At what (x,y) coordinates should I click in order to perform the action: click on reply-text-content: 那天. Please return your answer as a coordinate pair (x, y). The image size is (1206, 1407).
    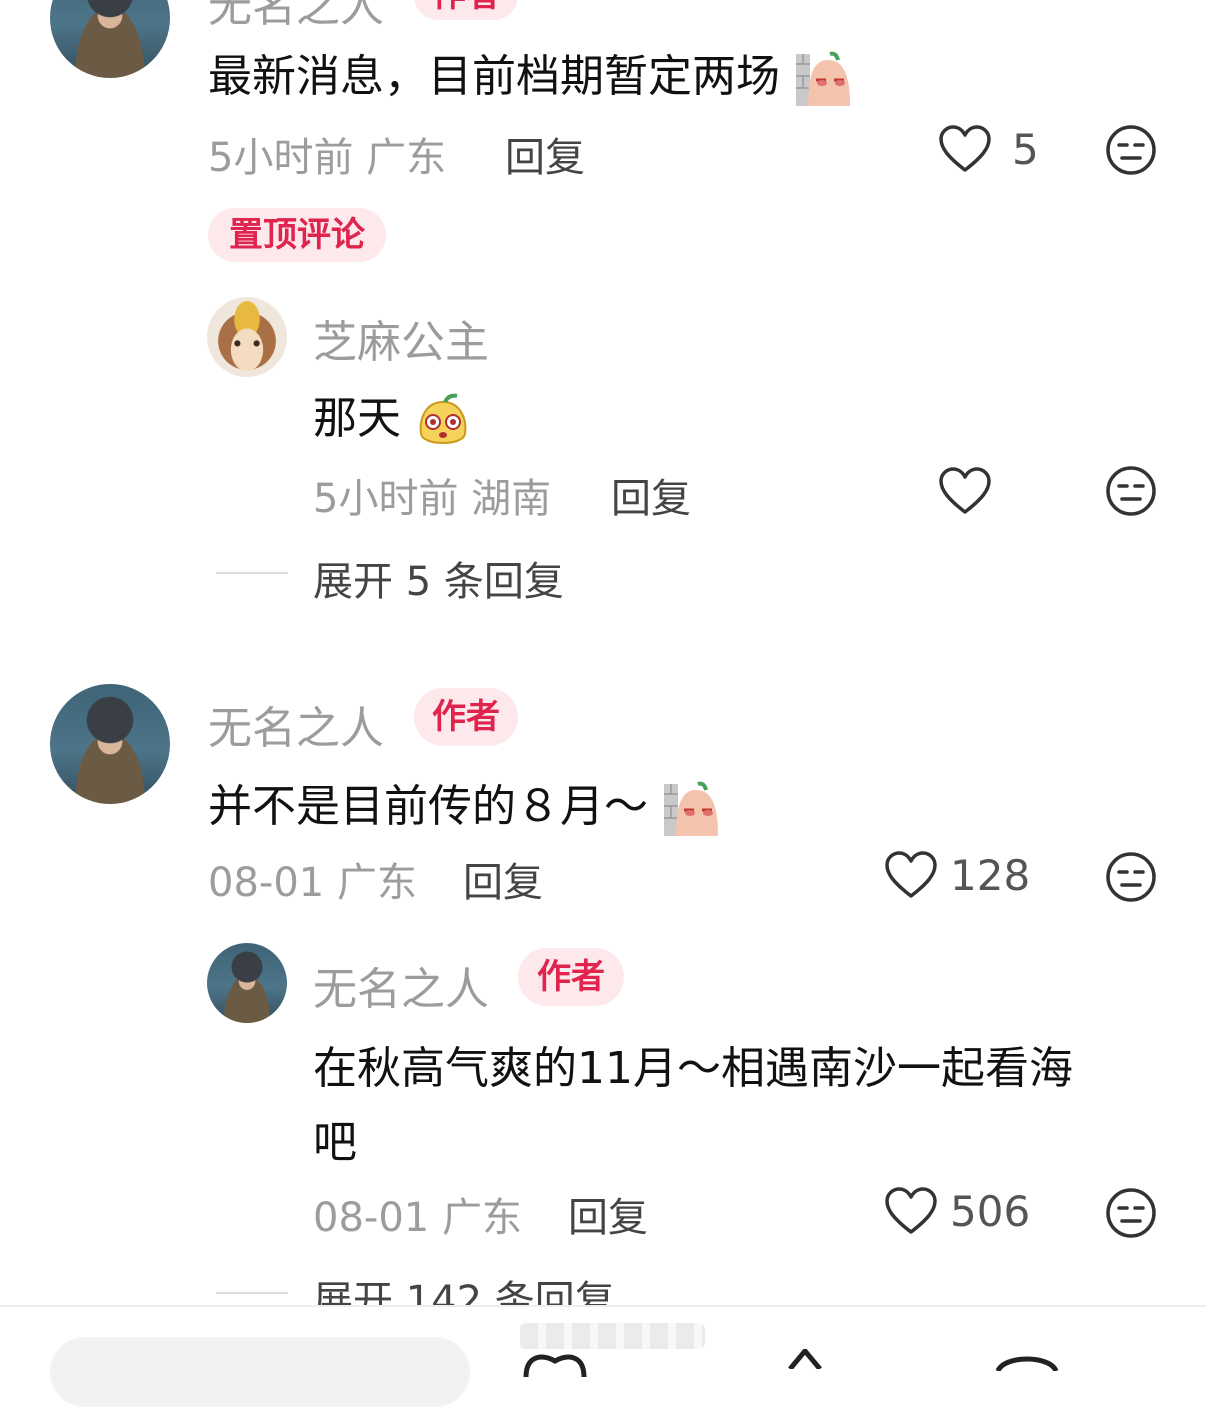
    Looking at the image, I should click on (357, 418).